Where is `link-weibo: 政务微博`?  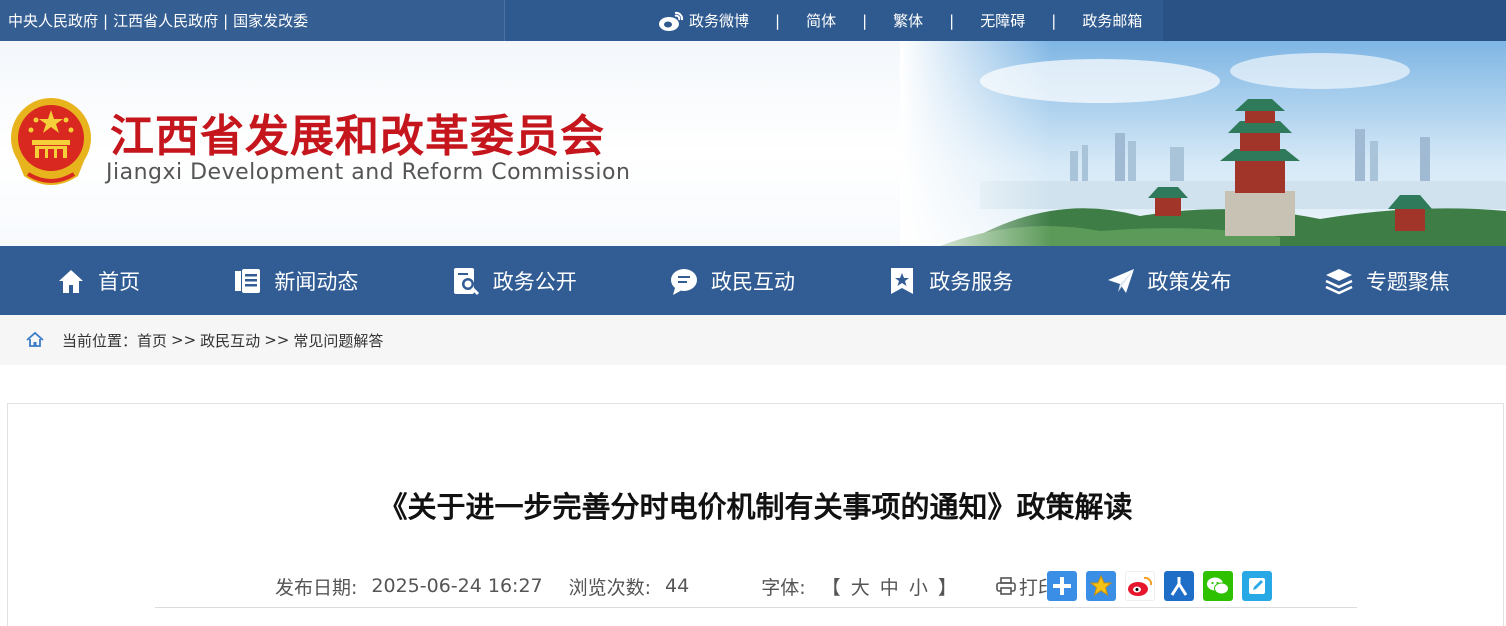
link-weibo: 政务微博 is located at coordinates (703, 21).